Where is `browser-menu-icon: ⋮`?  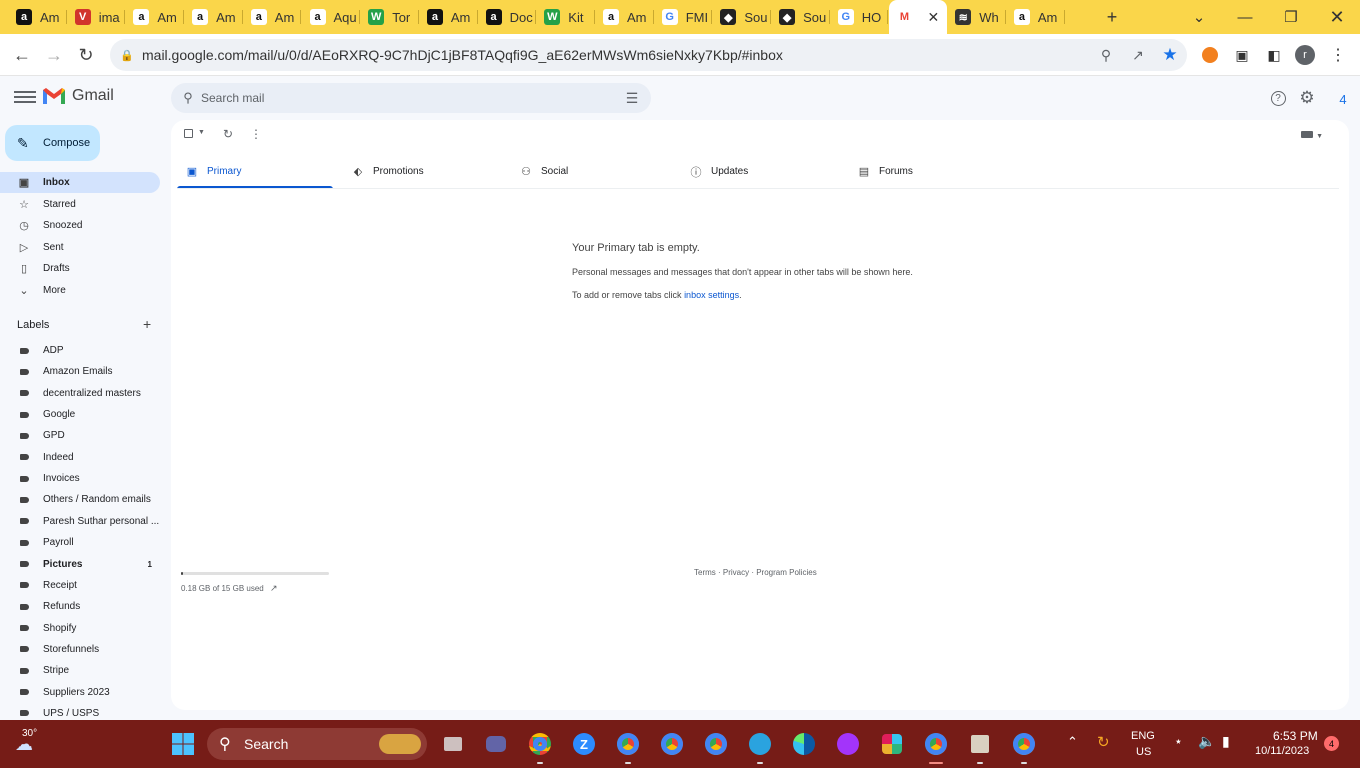
browser-menu-icon: ⋮ is located at coordinates (1338, 55).